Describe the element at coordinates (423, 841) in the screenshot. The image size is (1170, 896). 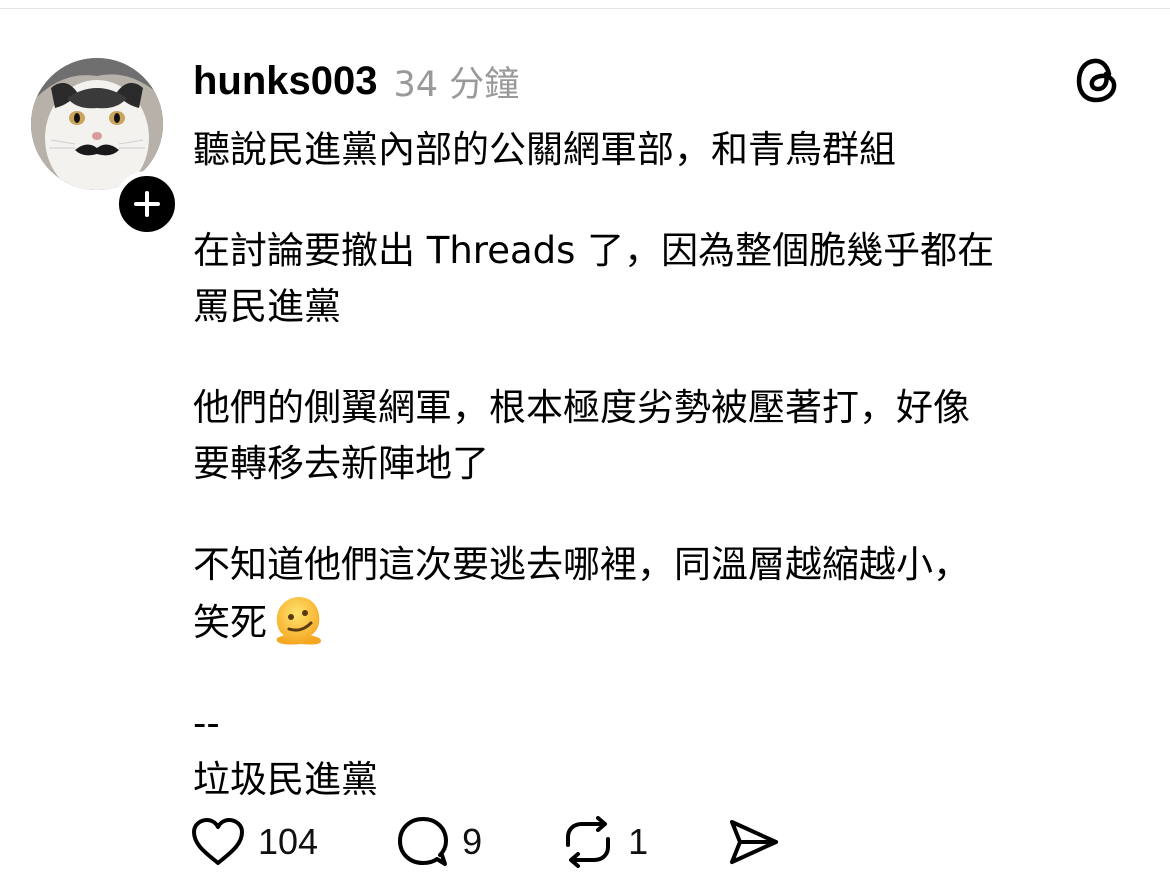
I see `comment-bubble-icon` at that location.